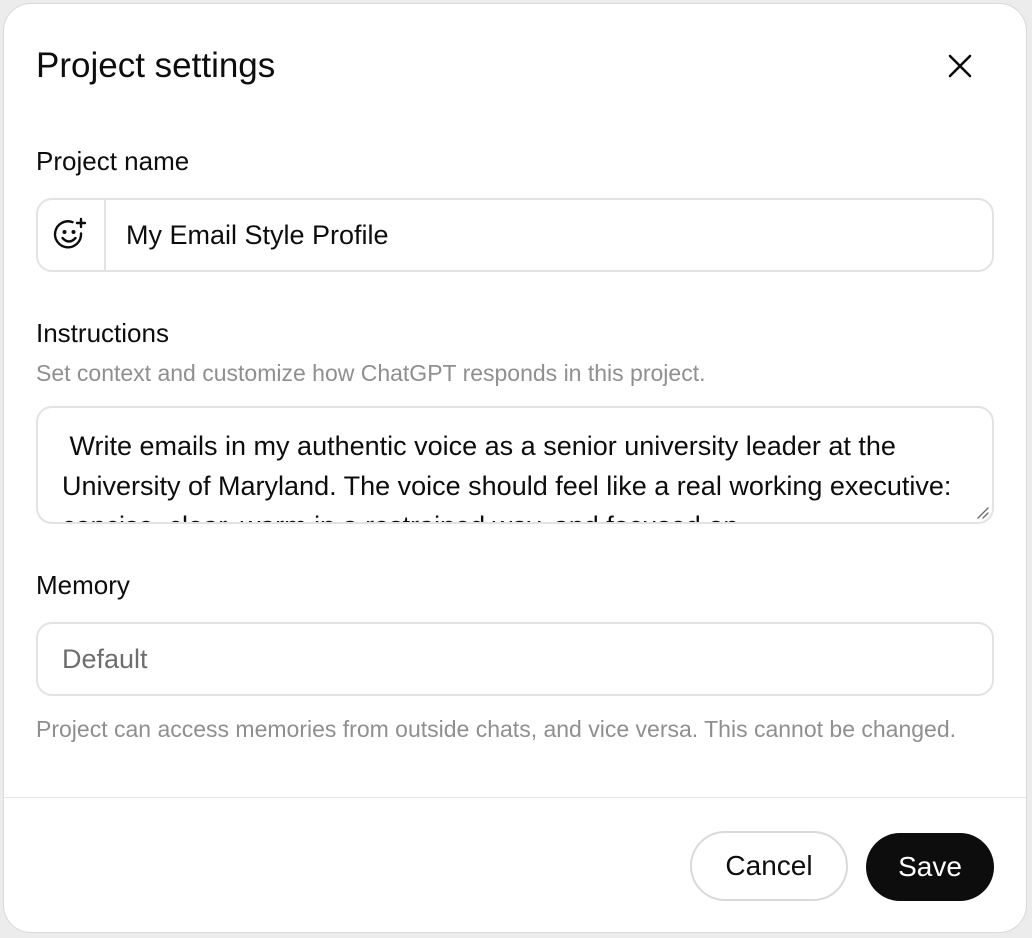 This screenshot has width=1032, height=938. Describe the element at coordinates (102, 333) in the screenshot. I see `instructions-label: Instructions` at that location.